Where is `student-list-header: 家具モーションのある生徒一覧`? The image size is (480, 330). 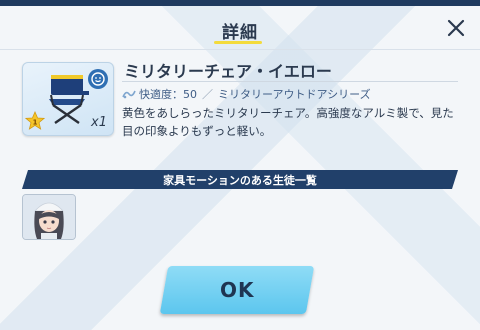 student-list-header: 家具モーションのある生徒一覧 is located at coordinates (240, 179).